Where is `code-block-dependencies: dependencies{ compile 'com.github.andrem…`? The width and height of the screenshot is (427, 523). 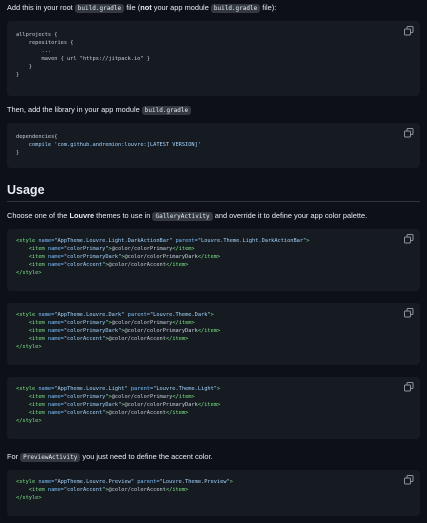
code-block-dependencies: dependencies{ compile 'com.github.andrem… is located at coordinates (213, 145).